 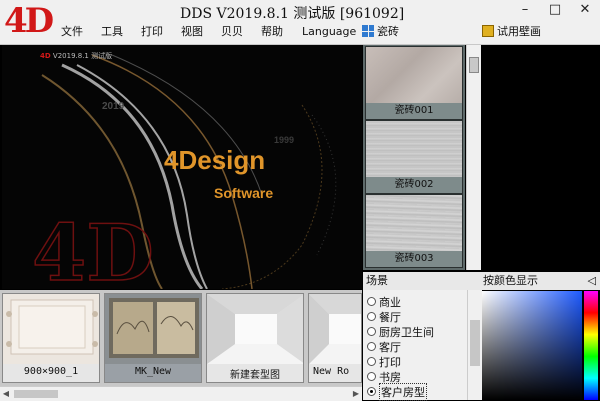 What do you see at coordinates (36, 394) in the screenshot?
I see `scroll-thumb` at bounding box center [36, 394].